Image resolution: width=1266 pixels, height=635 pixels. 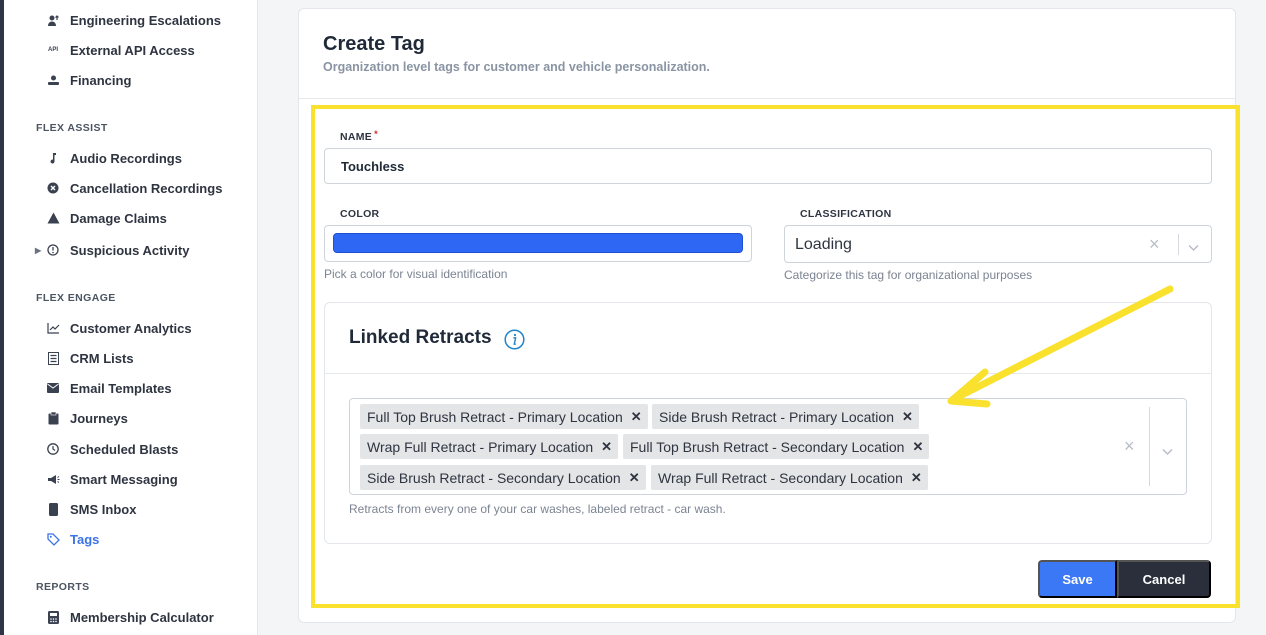 What do you see at coordinates (103, 509) in the screenshot?
I see `sidebar-item-label: SMS Inbox` at bounding box center [103, 509].